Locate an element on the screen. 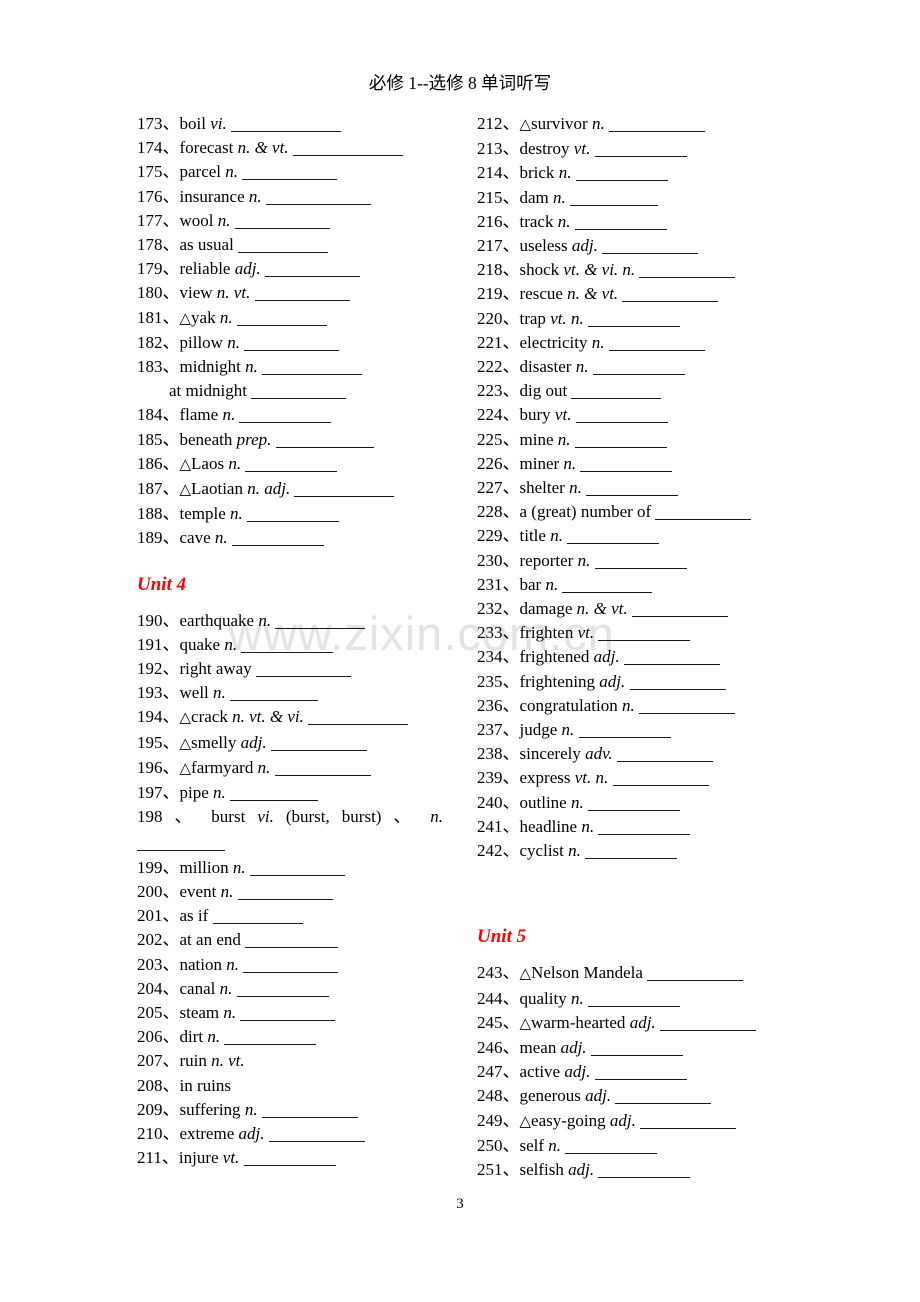 Image resolution: width=920 pixels, height=1302 pixels. vocab-entry: 246、mean adj. is located at coordinates (642, 1048).